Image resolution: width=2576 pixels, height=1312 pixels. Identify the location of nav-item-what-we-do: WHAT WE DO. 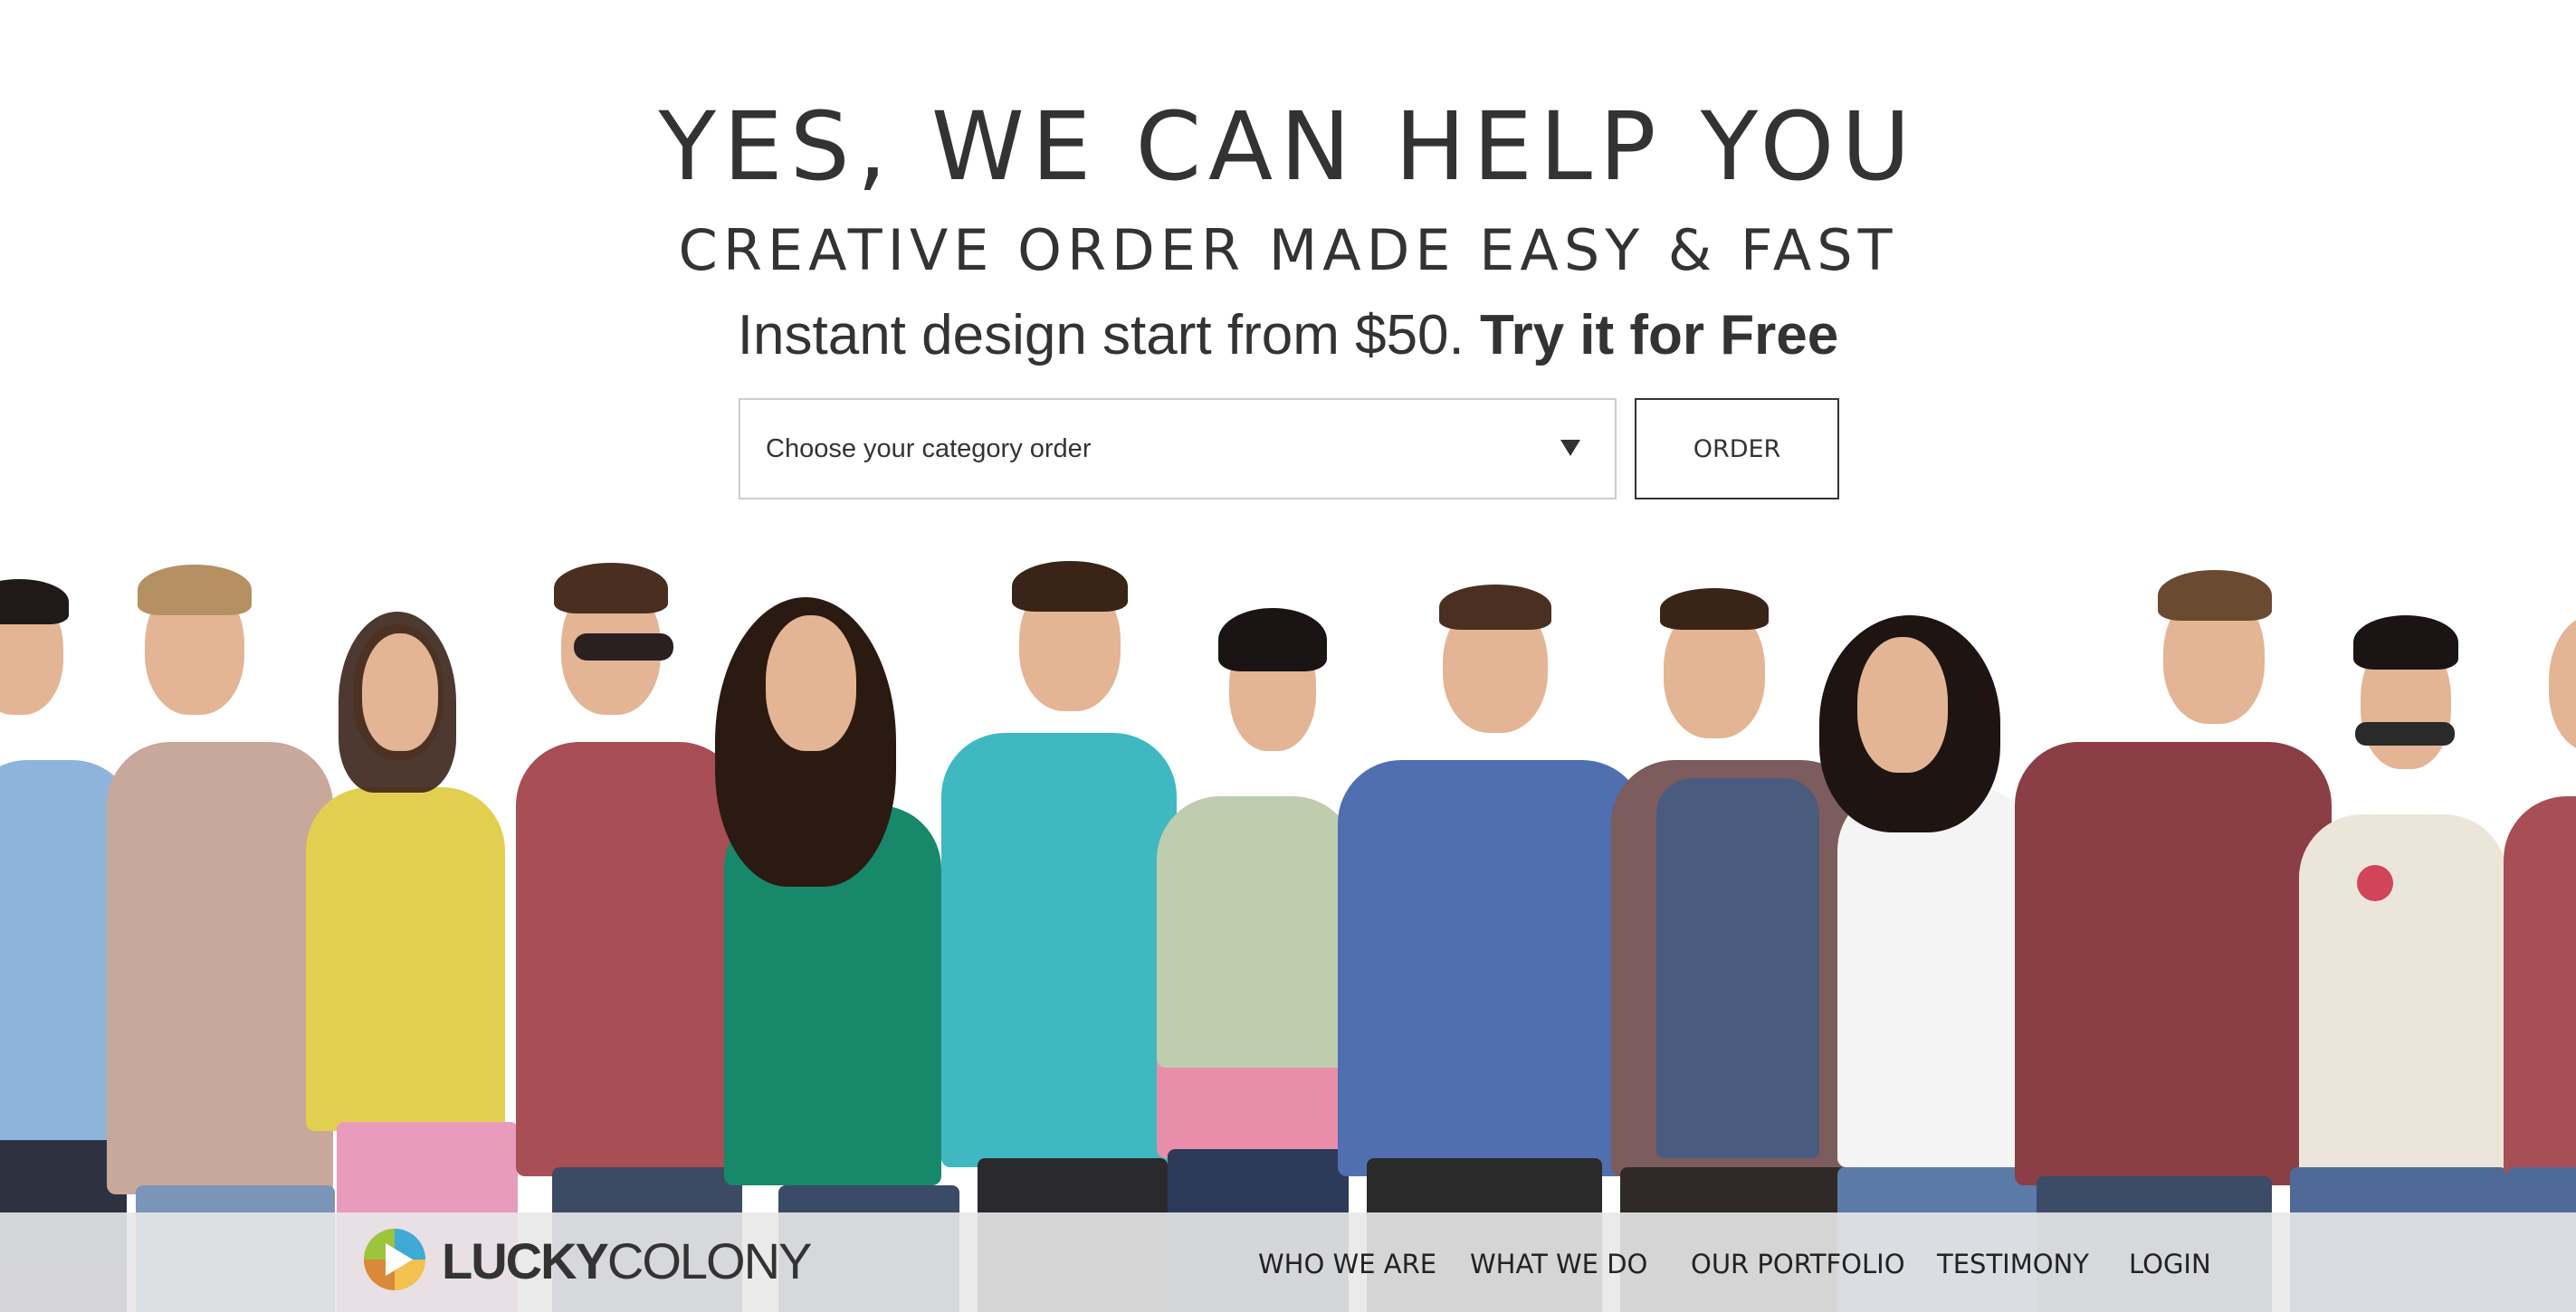
(1559, 1264).